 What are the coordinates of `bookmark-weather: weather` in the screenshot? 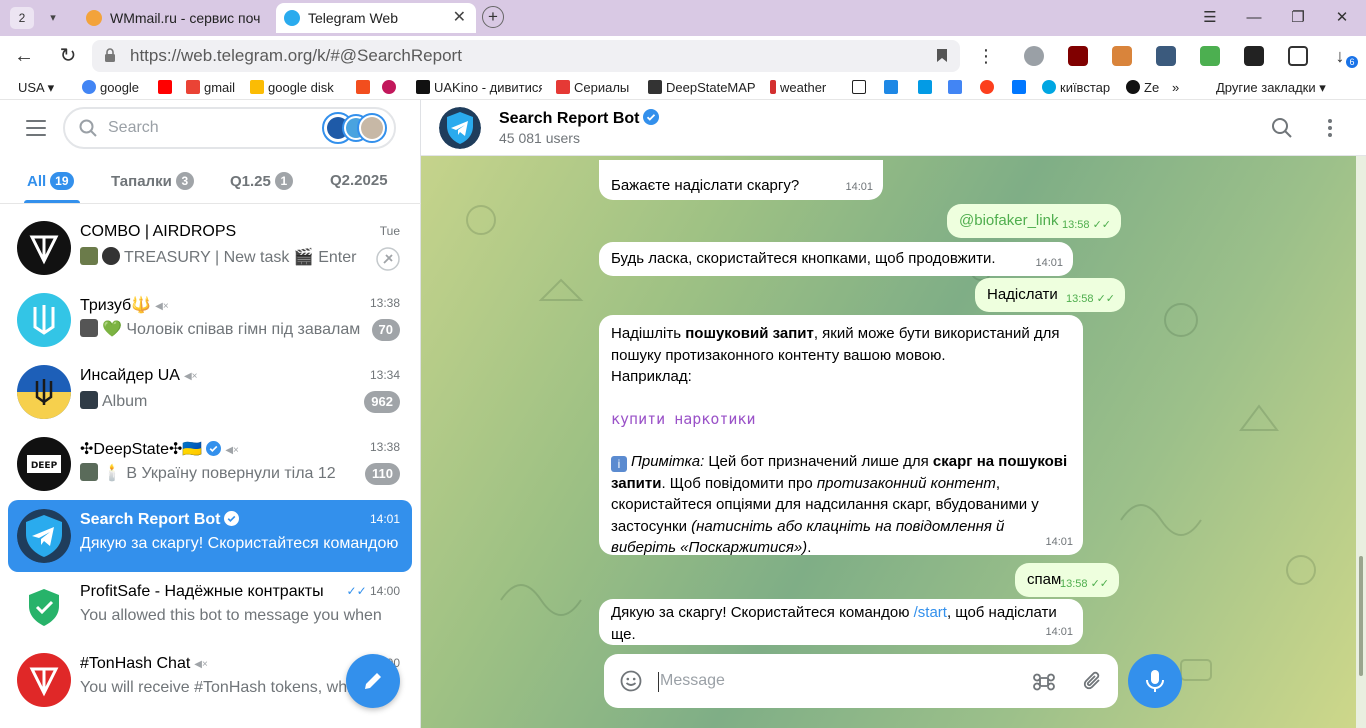 It's located at (798, 88).